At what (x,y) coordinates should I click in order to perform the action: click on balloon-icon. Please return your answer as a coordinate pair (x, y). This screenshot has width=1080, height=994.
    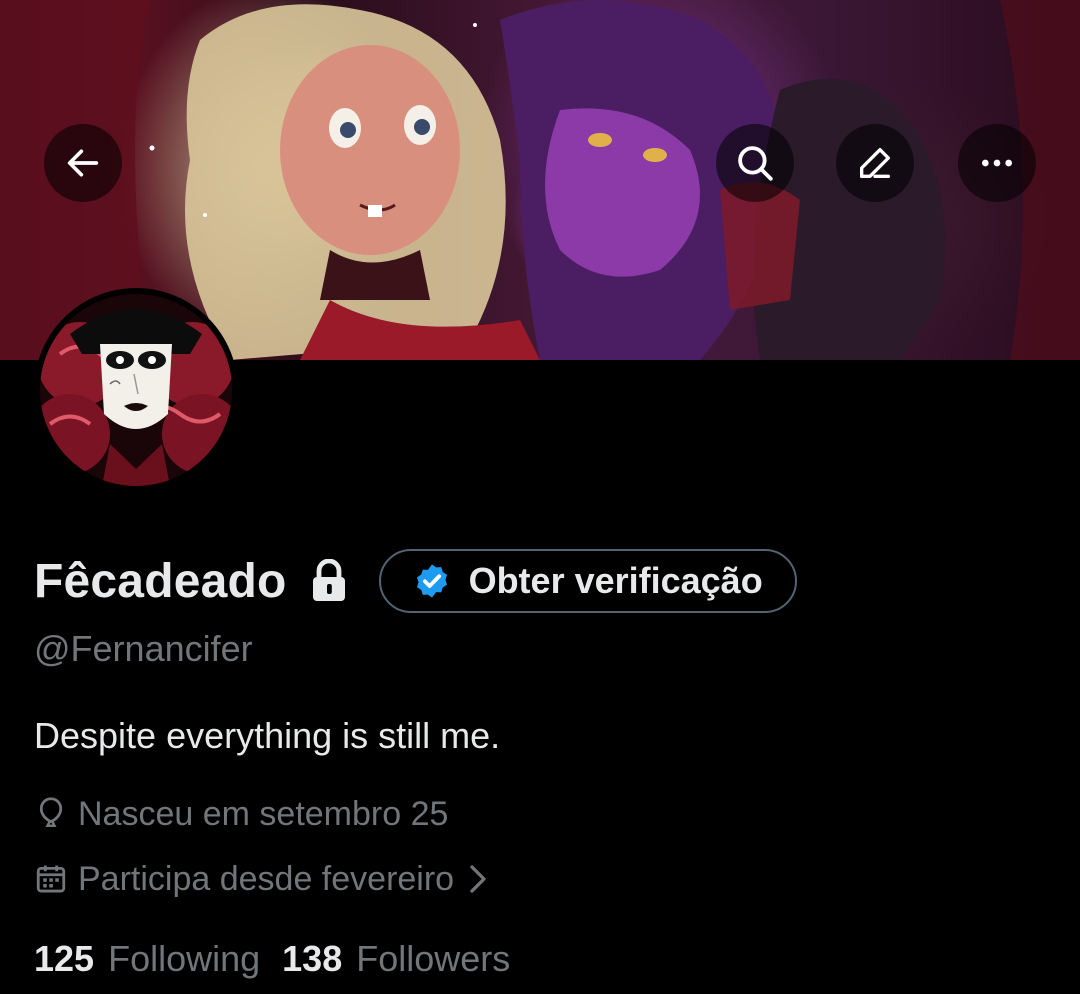
    Looking at the image, I should click on (51, 812).